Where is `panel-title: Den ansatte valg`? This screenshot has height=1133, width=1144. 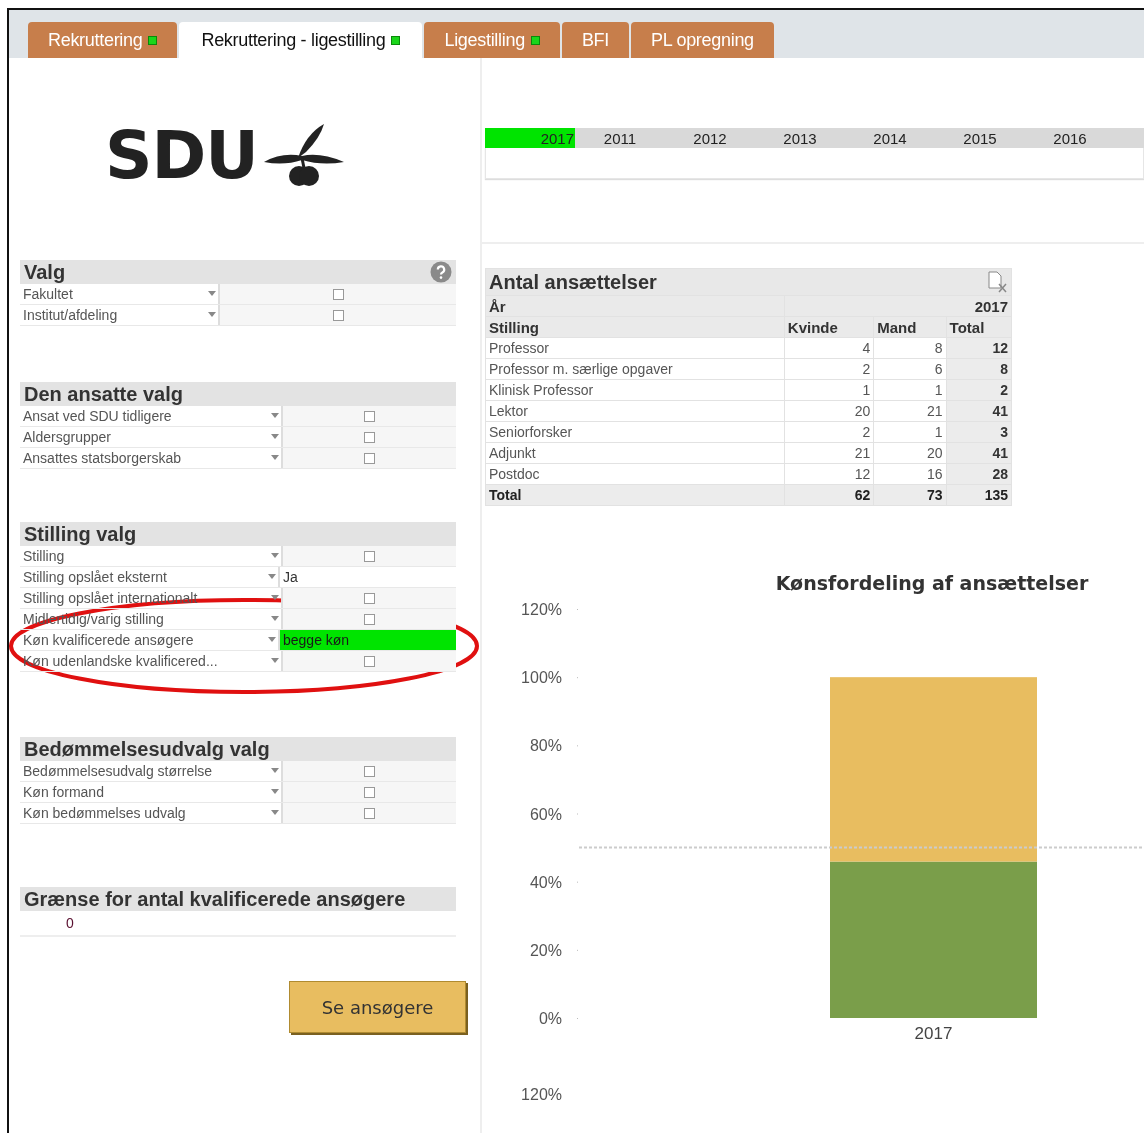
panel-title: Den ansatte valg is located at coordinates (103, 394).